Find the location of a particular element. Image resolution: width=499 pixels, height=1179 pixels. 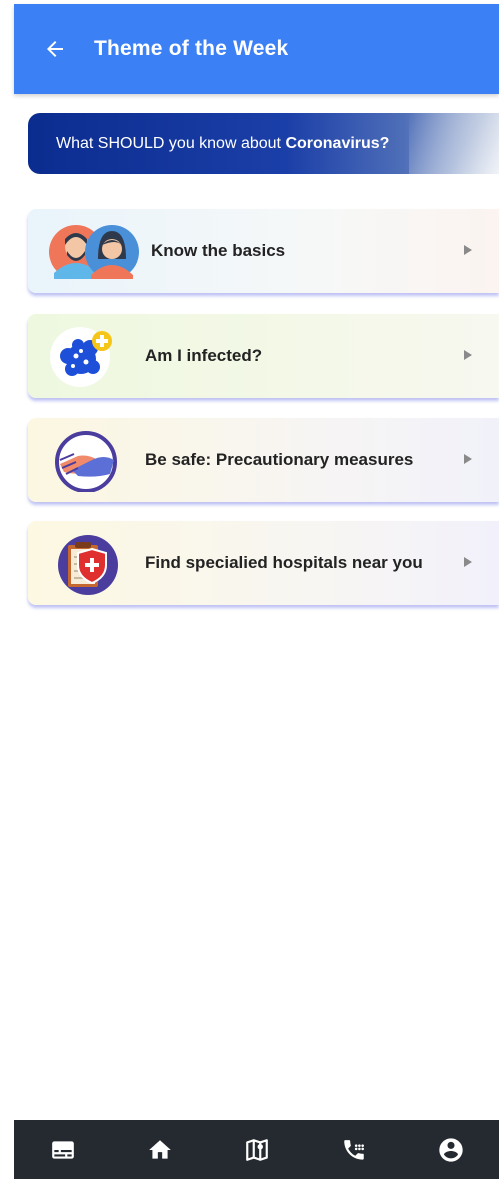

bottom-navigation is located at coordinates (256, 1149).